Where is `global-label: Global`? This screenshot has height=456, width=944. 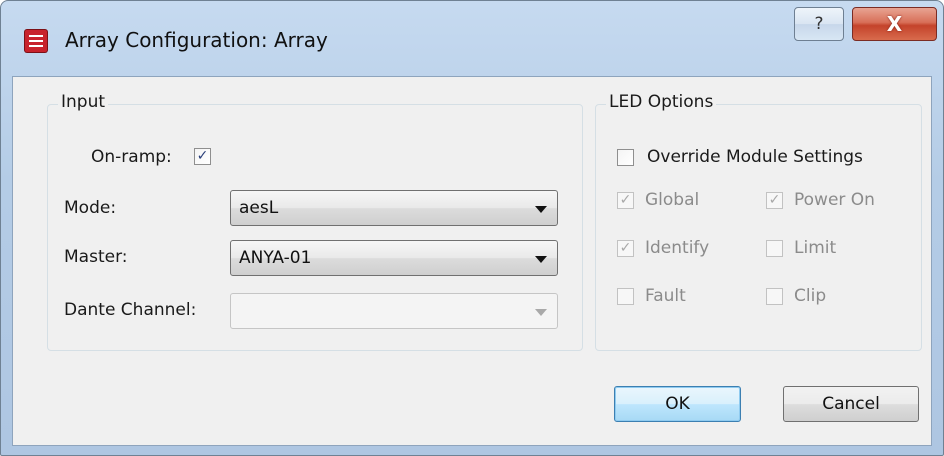
global-label: Global is located at coordinates (672, 200).